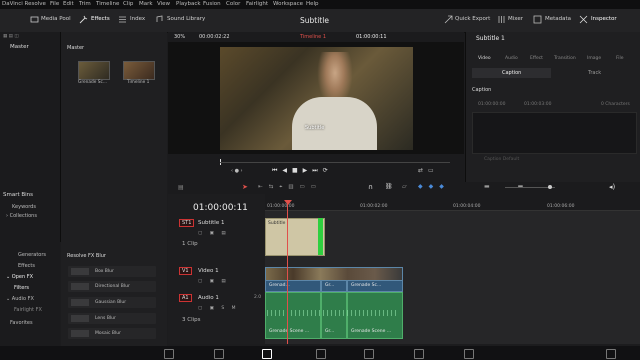  Describe the element at coordinates (107, 4) in the screenshot. I see `menu-timeline: Timeline` at that location.